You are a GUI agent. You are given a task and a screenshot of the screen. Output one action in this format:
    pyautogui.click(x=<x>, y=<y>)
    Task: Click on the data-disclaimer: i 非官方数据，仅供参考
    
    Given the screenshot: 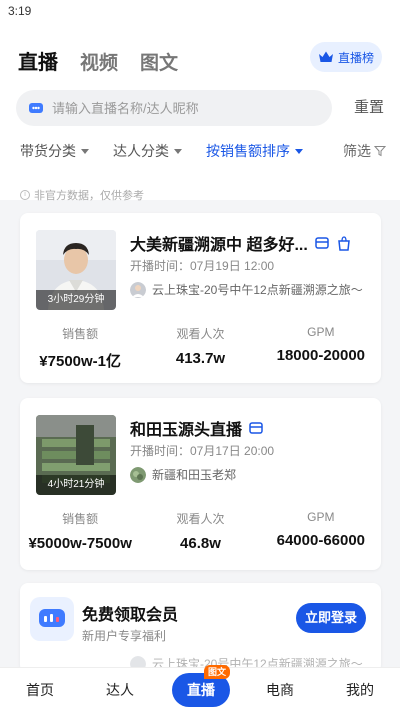 What is the action you would take?
    pyautogui.click(x=82, y=195)
    